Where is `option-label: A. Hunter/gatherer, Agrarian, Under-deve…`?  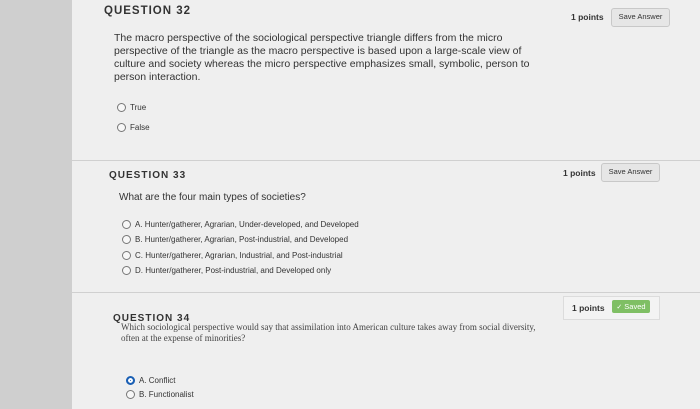
option-label: A. Hunter/gatherer, Agrarian, Under-deve… is located at coordinates (247, 224).